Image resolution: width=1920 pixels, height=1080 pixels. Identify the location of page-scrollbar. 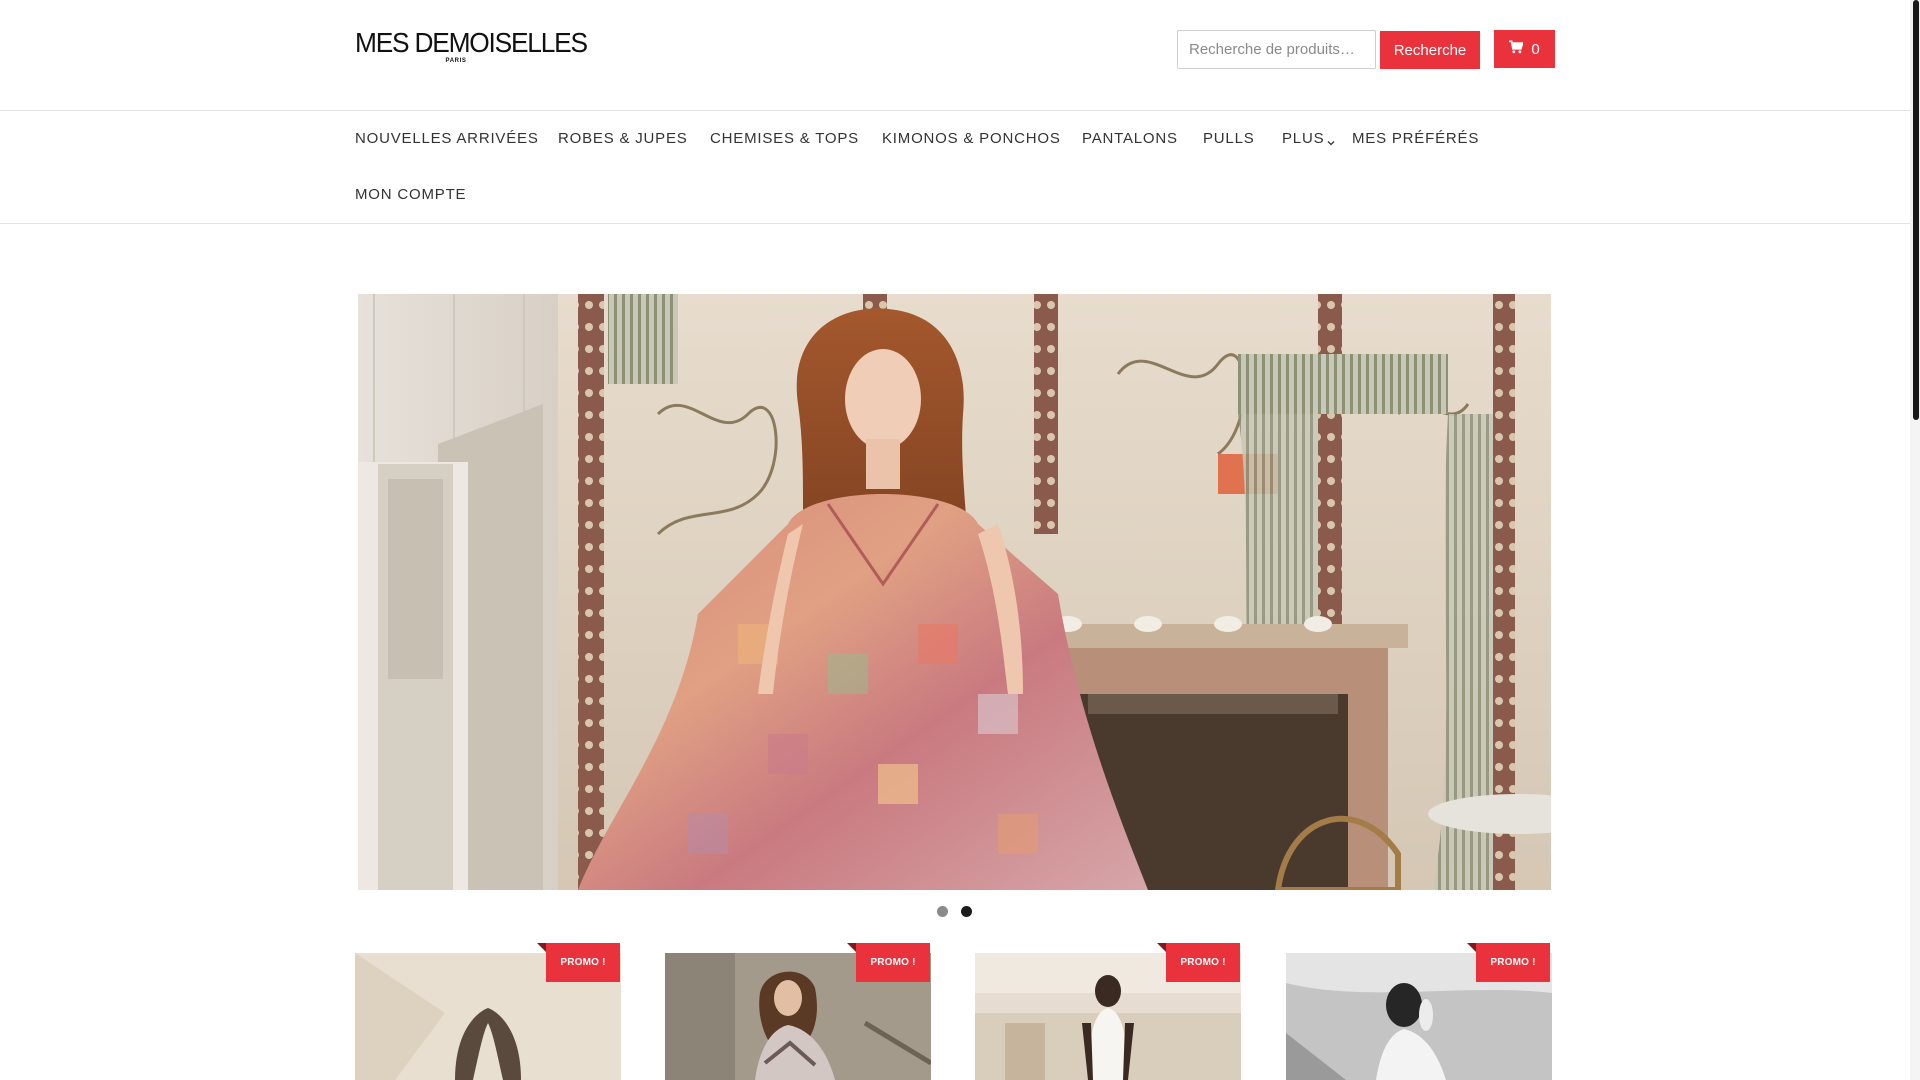
(1915, 540).